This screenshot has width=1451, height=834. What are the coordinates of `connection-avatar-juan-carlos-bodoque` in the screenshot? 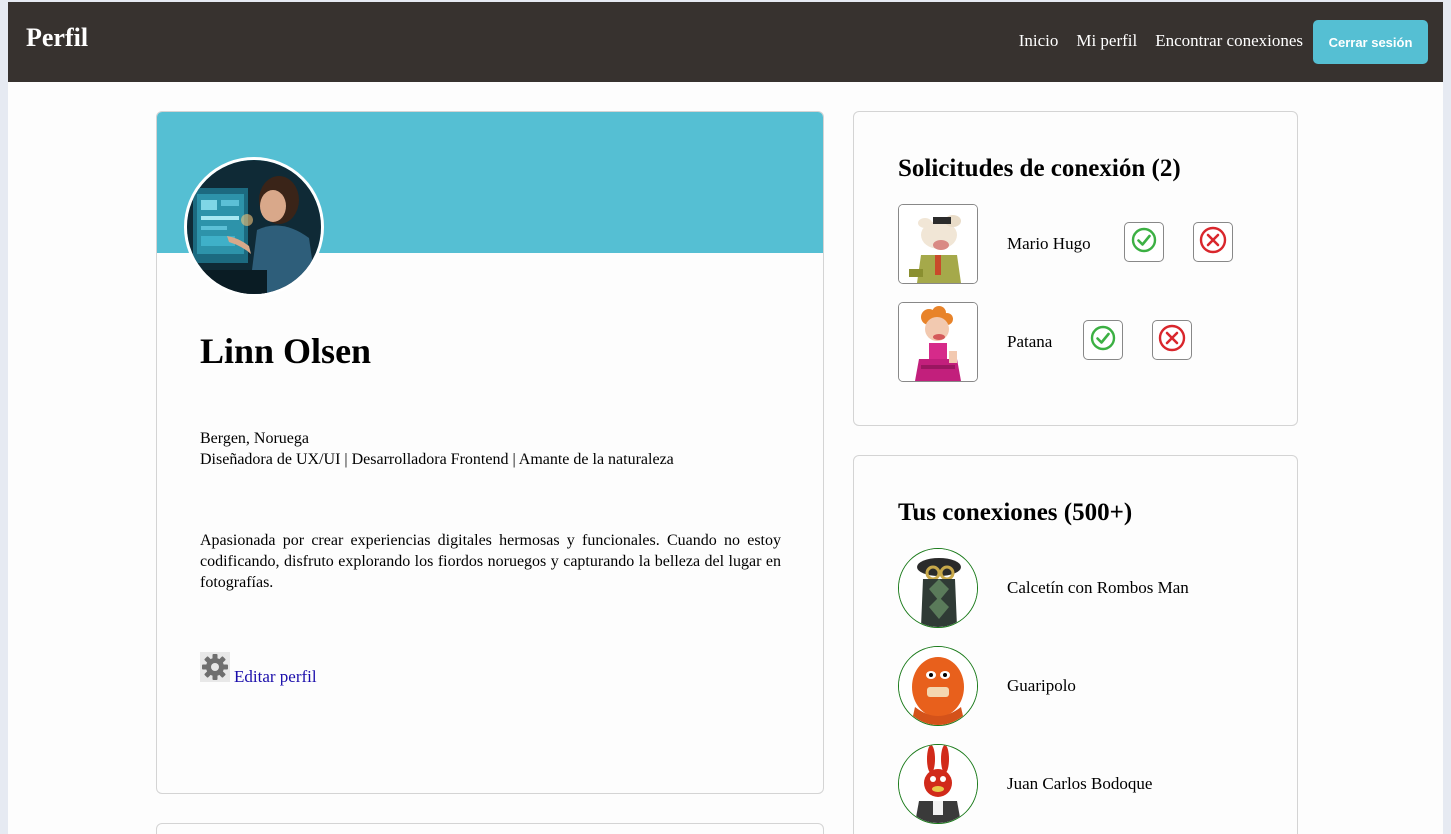 It's located at (938, 784).